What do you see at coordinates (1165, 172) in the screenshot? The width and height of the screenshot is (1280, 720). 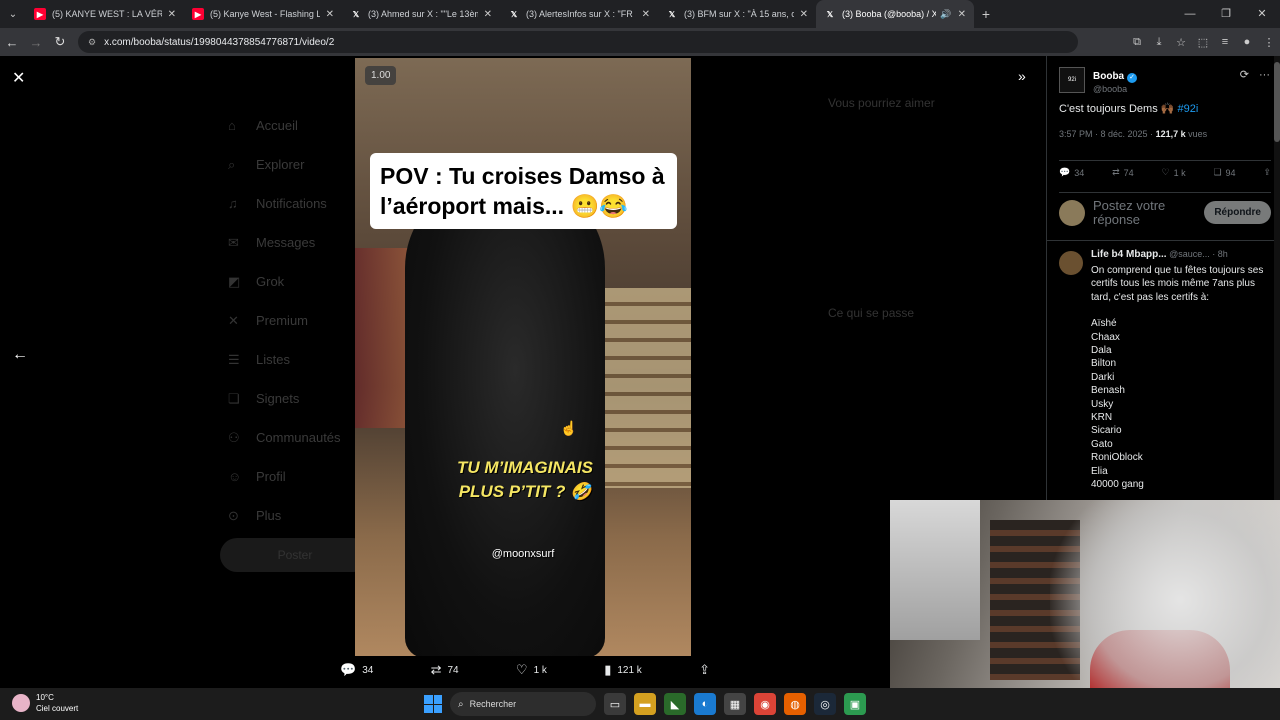 I see `heart-icon: ♡` at bounding box center [1165, 172].